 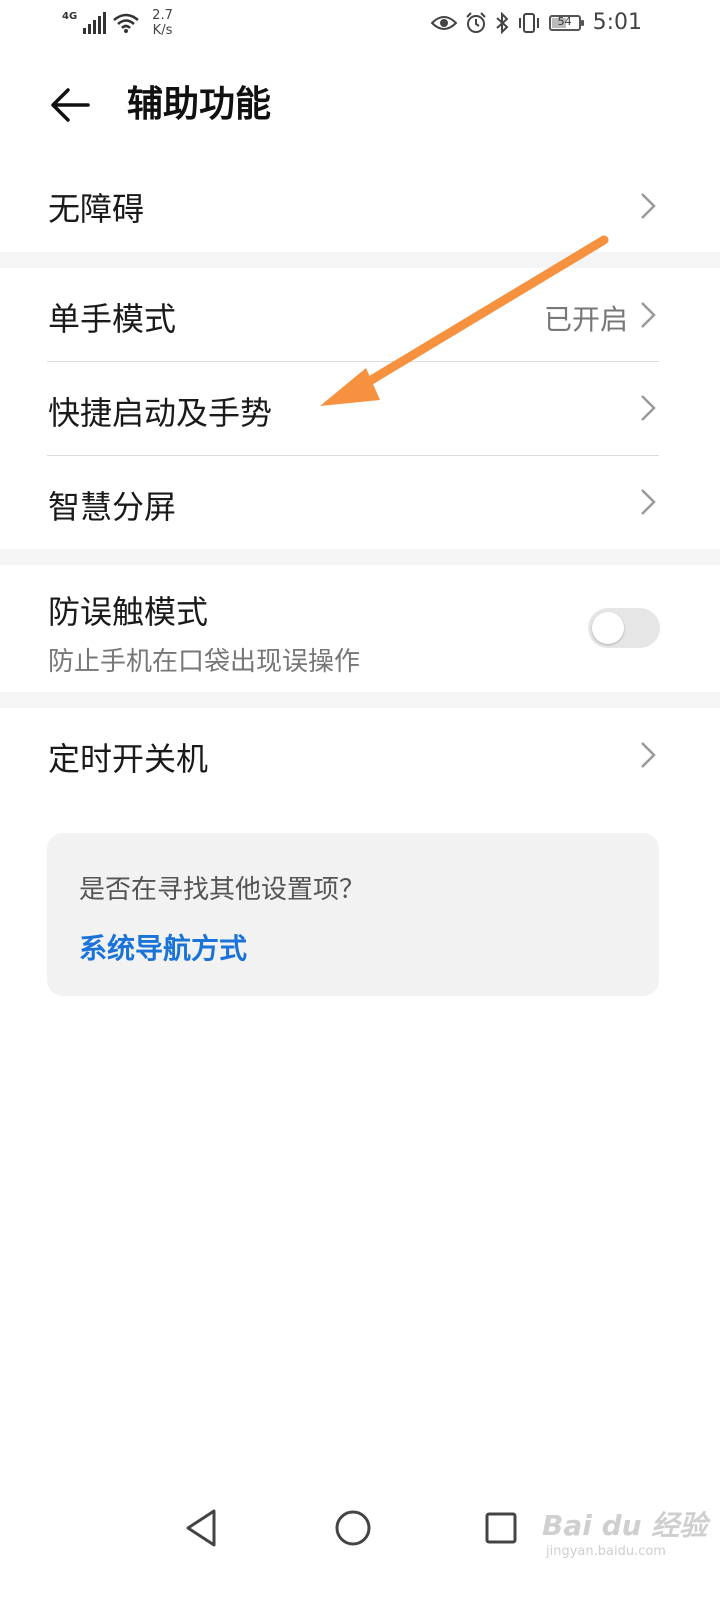 What do you see at coordinates (625, 1525) in the screenshot?
I see `watermark-brand: Bai du 经验` at bounding box center [625, 1525].